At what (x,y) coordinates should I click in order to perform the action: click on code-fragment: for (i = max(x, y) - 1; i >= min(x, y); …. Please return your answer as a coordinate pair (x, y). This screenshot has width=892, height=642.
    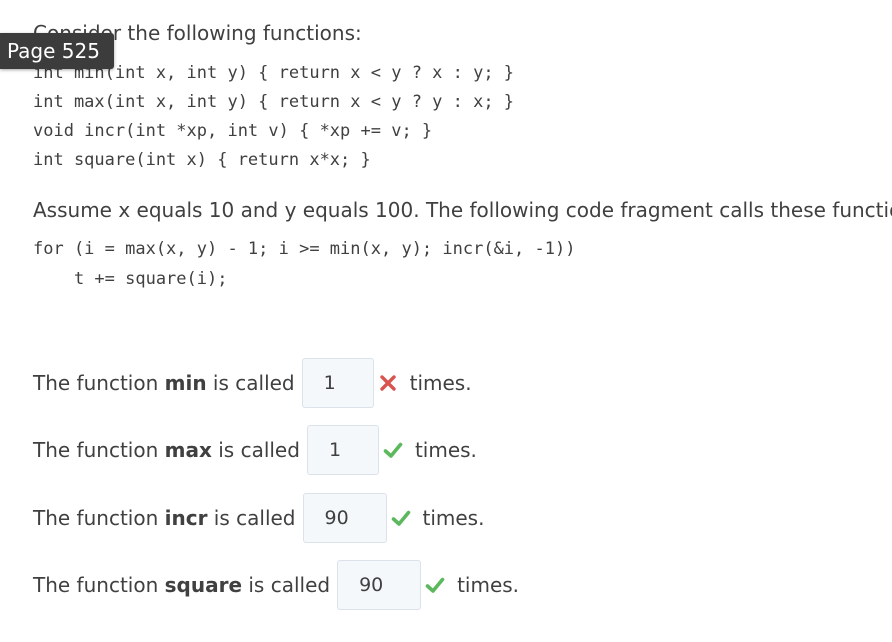
    Looking at the image, I should click on (304, 264).